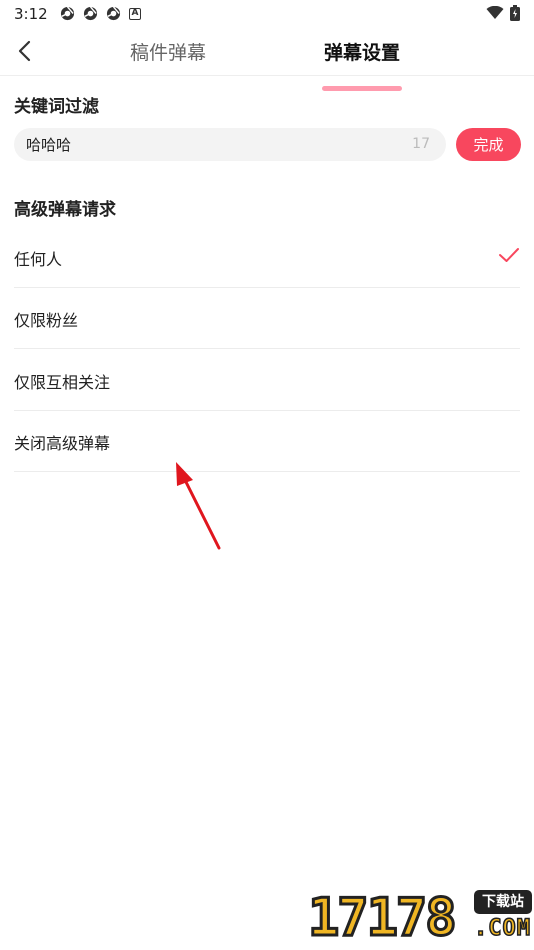 The width and height of the screenshot is (534, 950). Describe the element at coordinates (62, 382) in the screenshot. I see `option-label: 仅限互相关注` at that location.